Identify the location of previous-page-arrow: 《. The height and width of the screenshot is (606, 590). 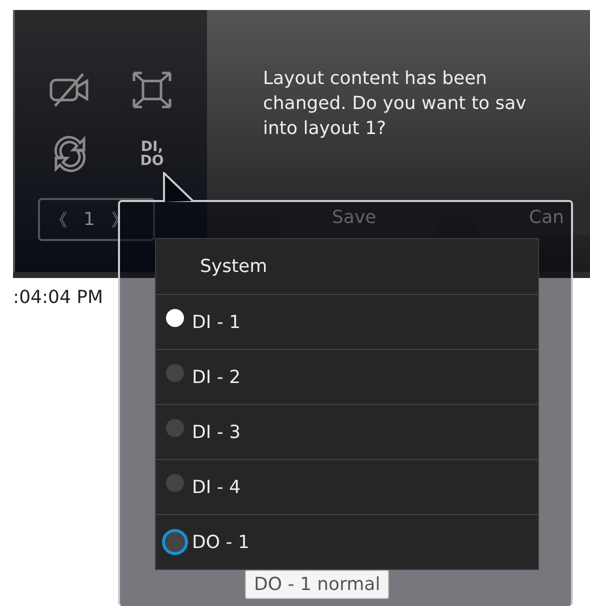
(59, 220).